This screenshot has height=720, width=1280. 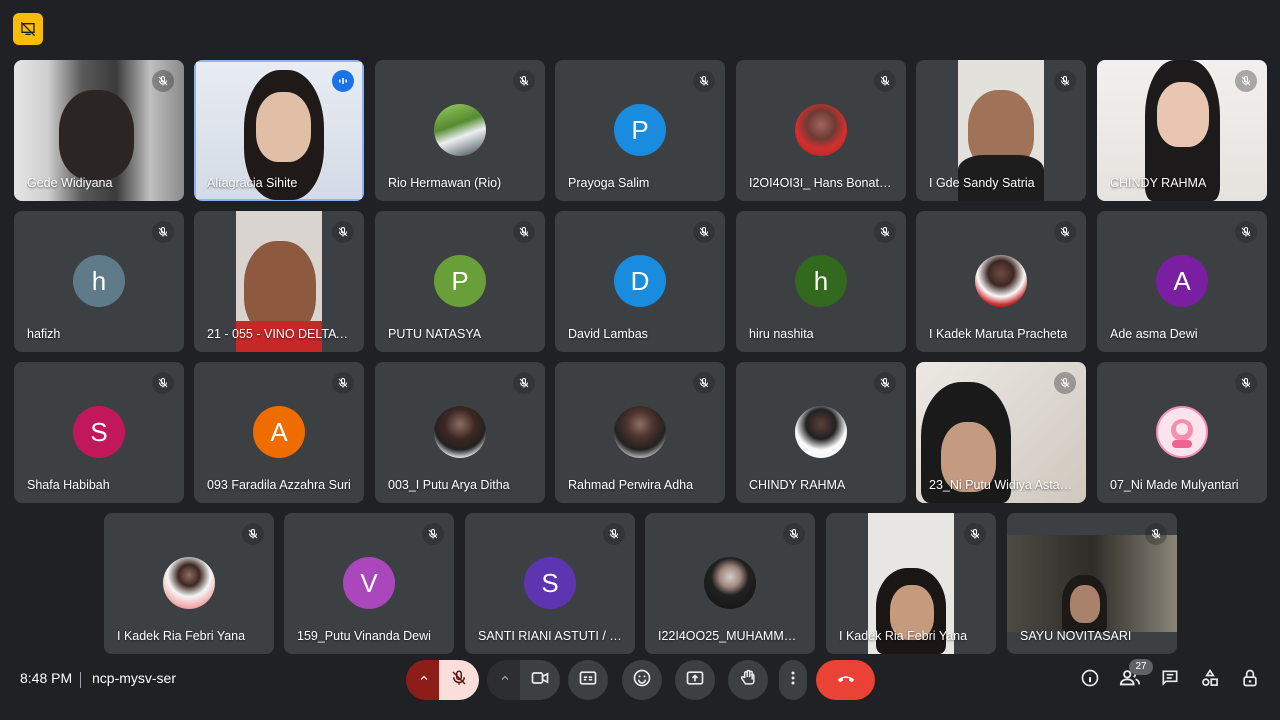 I want to click on host-controls-icon, so click(x=1250, y=678).